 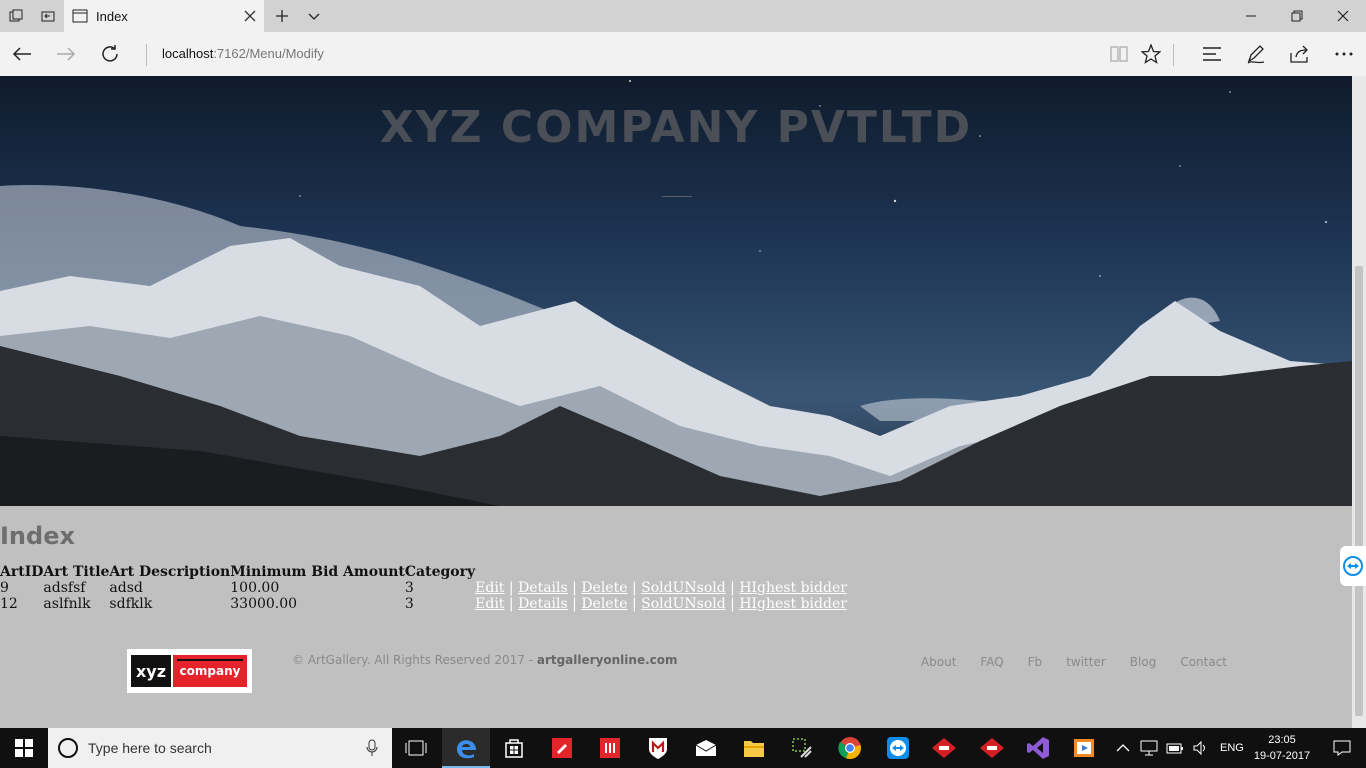 I want to click on cell-minimum-bid: 100.00, so click(x=255, y=588).